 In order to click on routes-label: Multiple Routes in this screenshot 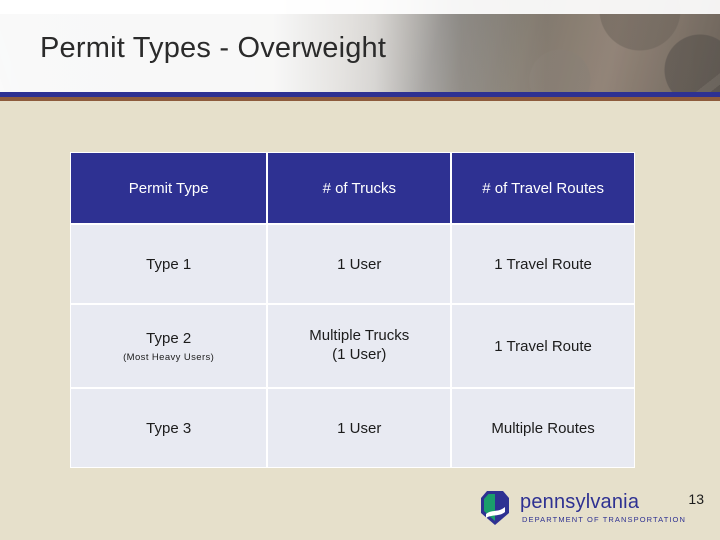, I will do `click(543, 428)`.